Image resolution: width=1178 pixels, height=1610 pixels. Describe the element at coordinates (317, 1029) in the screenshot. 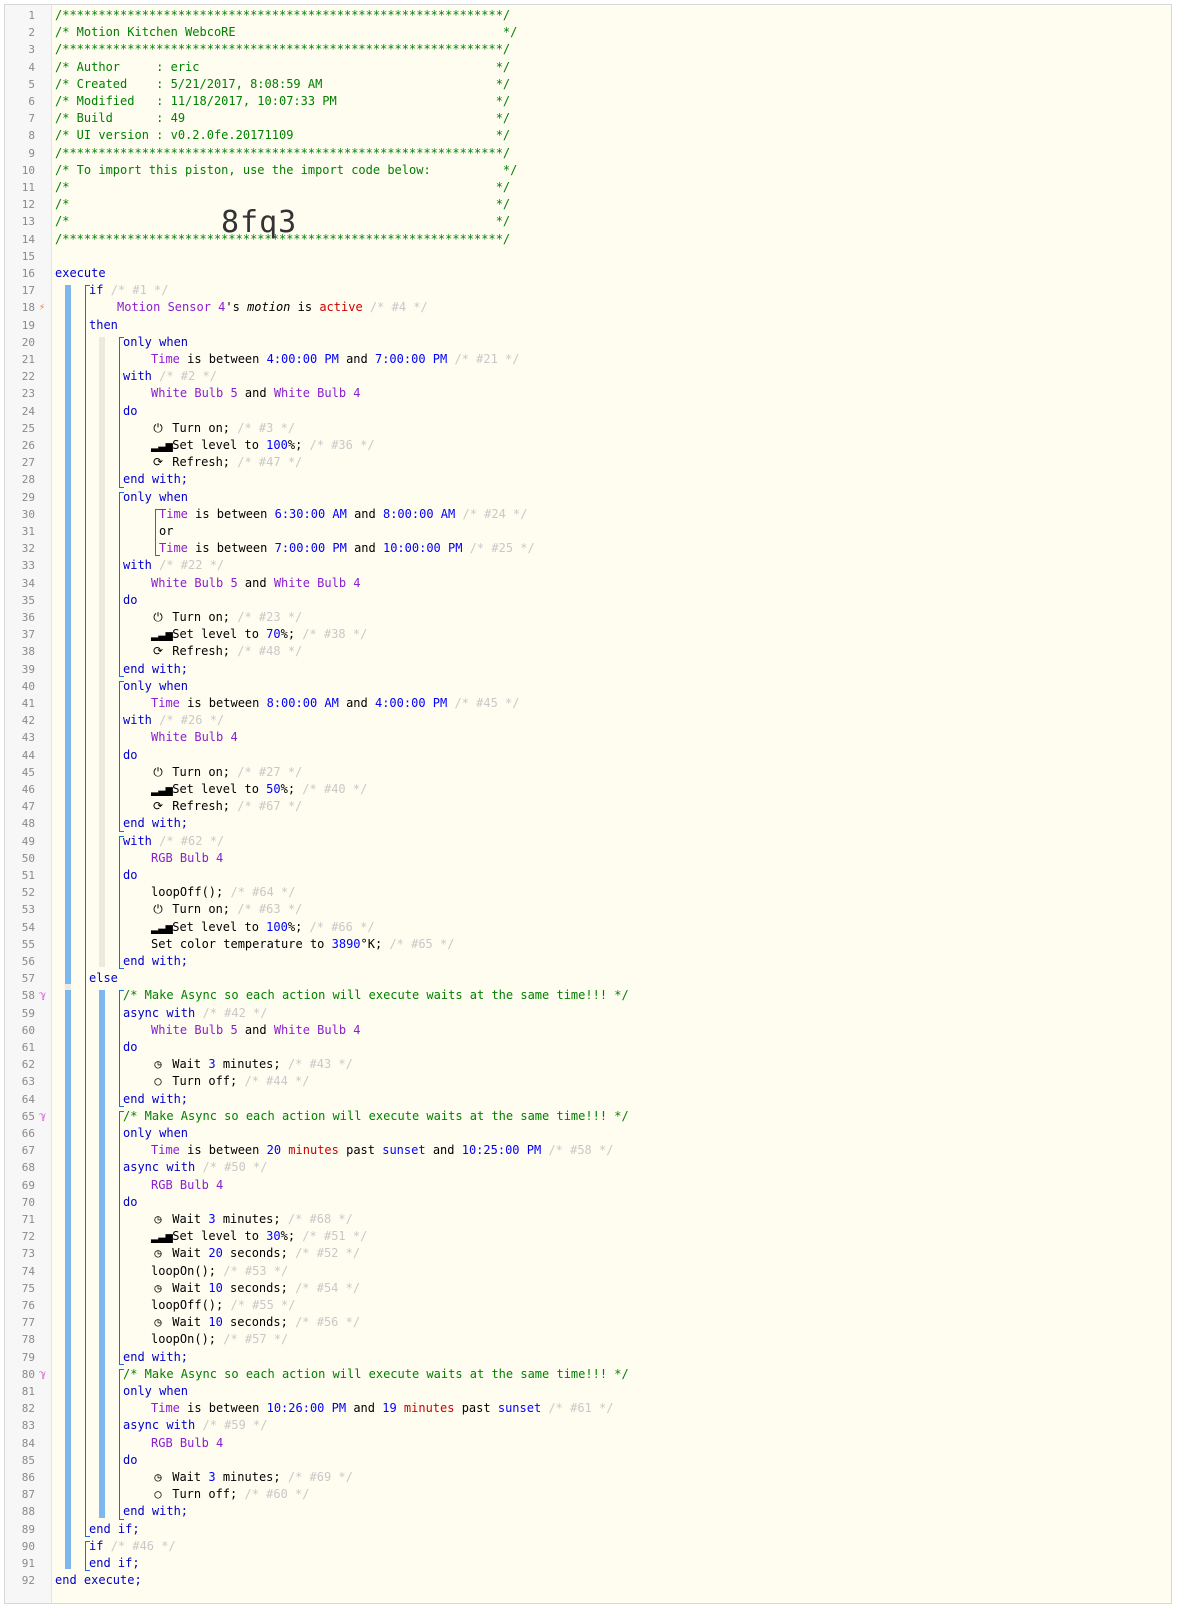

I see `device-name: White Bulb 4` at that location.